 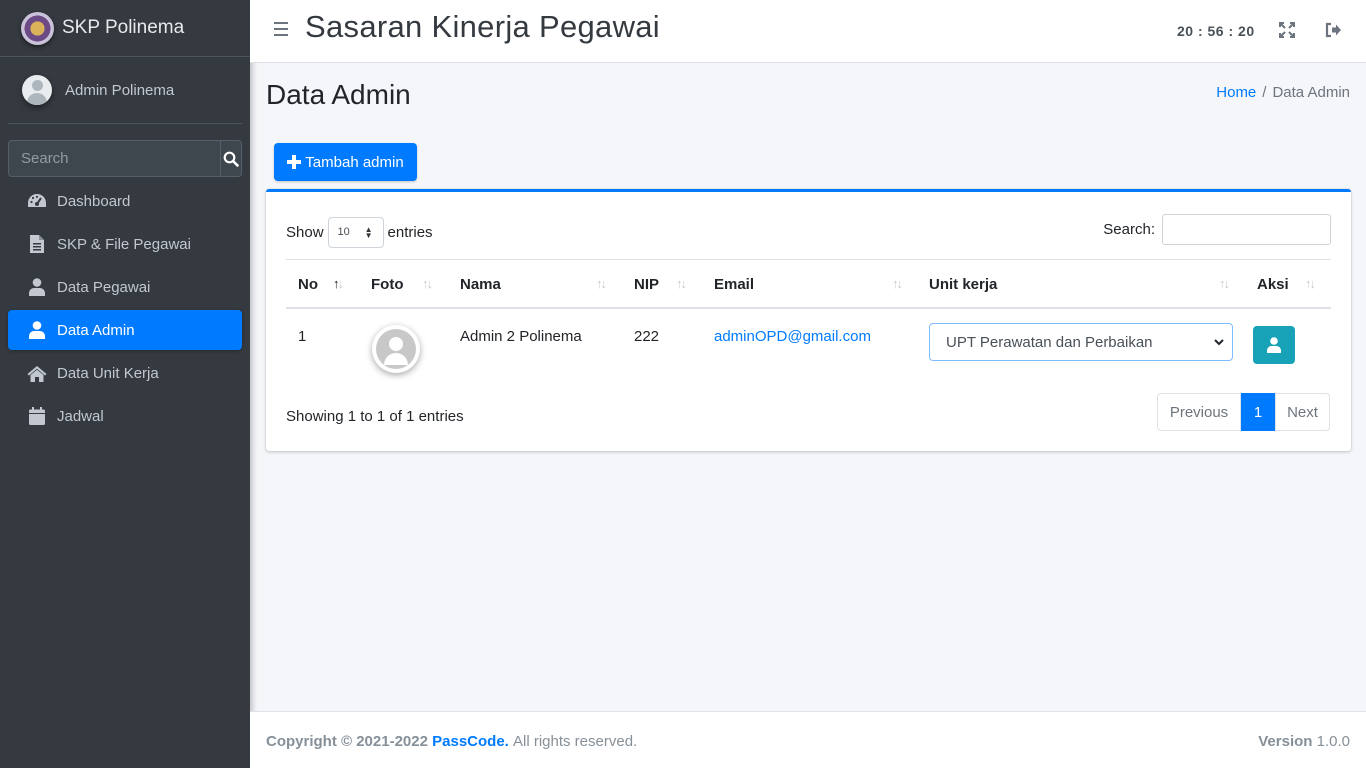 What do you see at coordinates (1236, 92) in the screenshot?
I see `breadcrumb-home-link: Home` at bounding box center [1236, 92].